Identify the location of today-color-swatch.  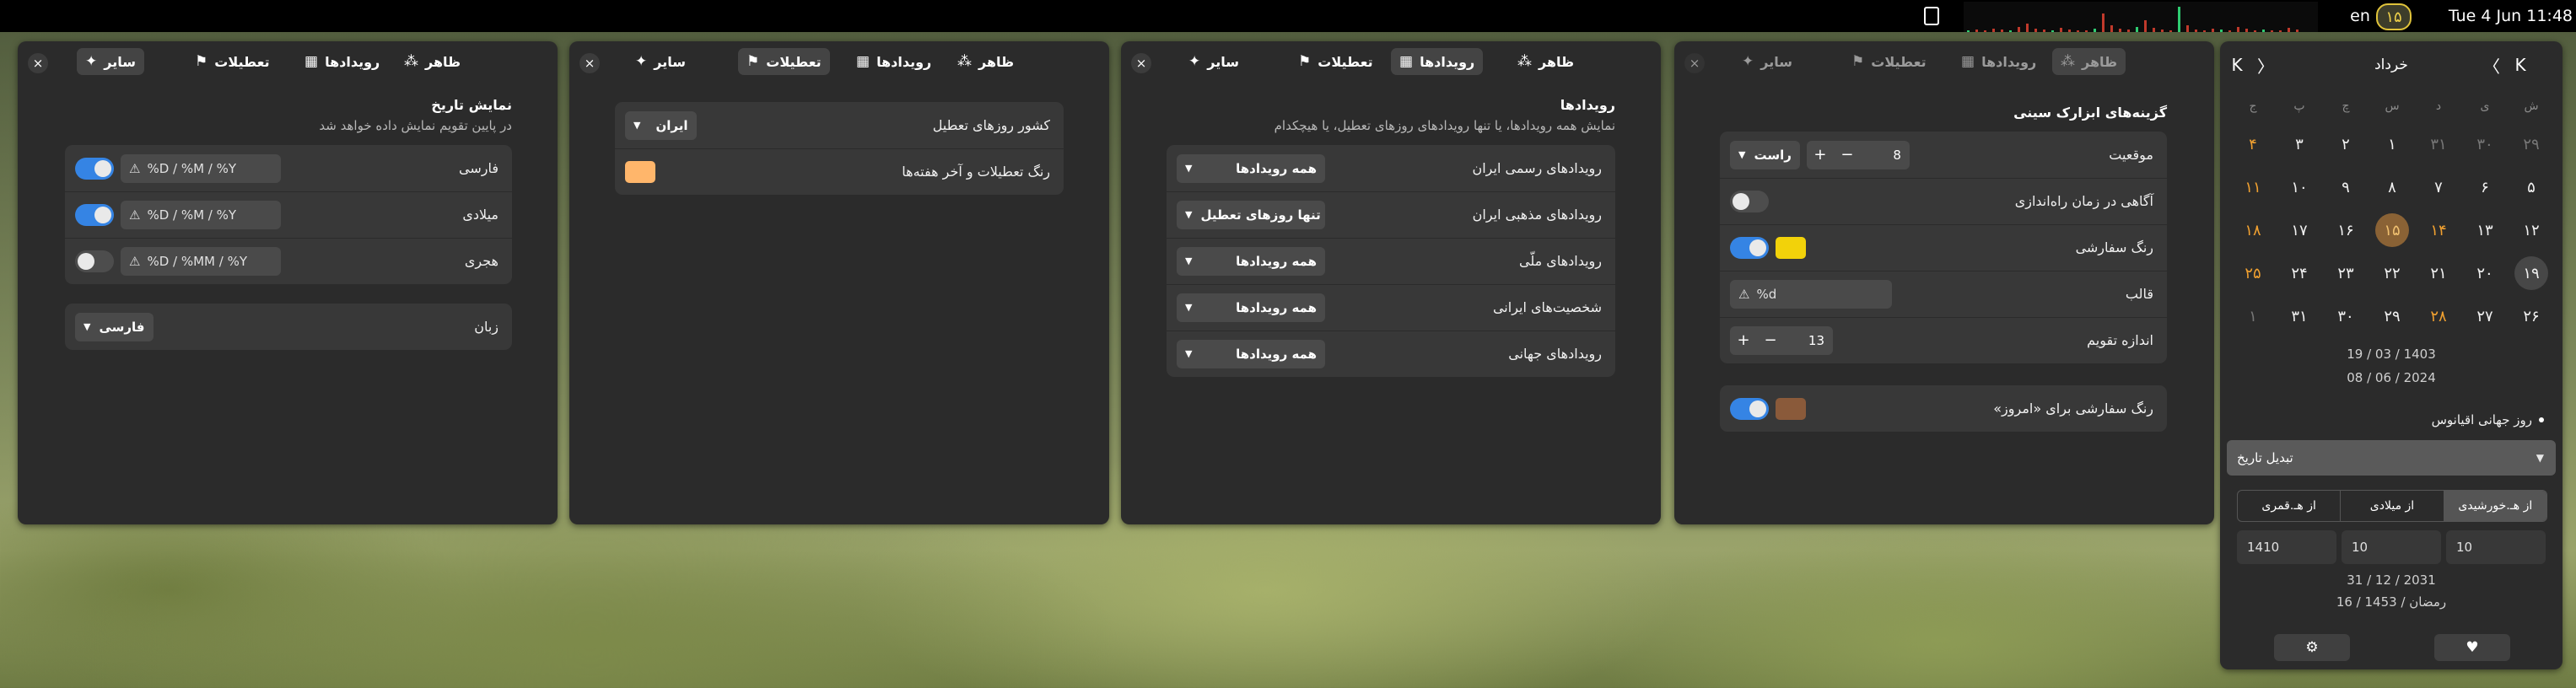
(1791, 409).